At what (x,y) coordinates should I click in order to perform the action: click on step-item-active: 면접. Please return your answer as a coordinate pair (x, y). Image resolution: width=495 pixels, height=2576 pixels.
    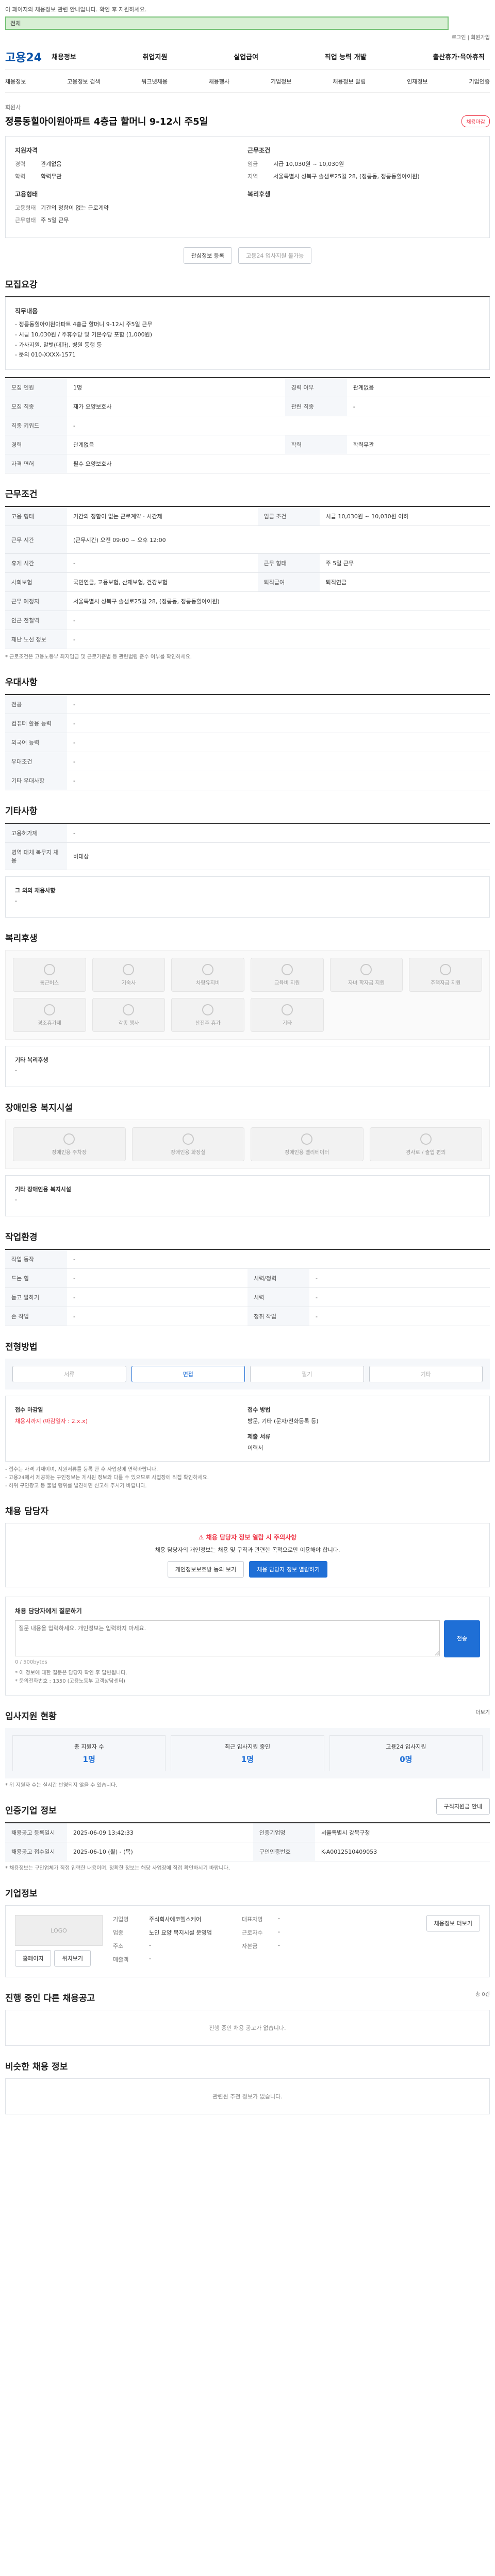
    Looking at the image, I should click on (188, 1375).